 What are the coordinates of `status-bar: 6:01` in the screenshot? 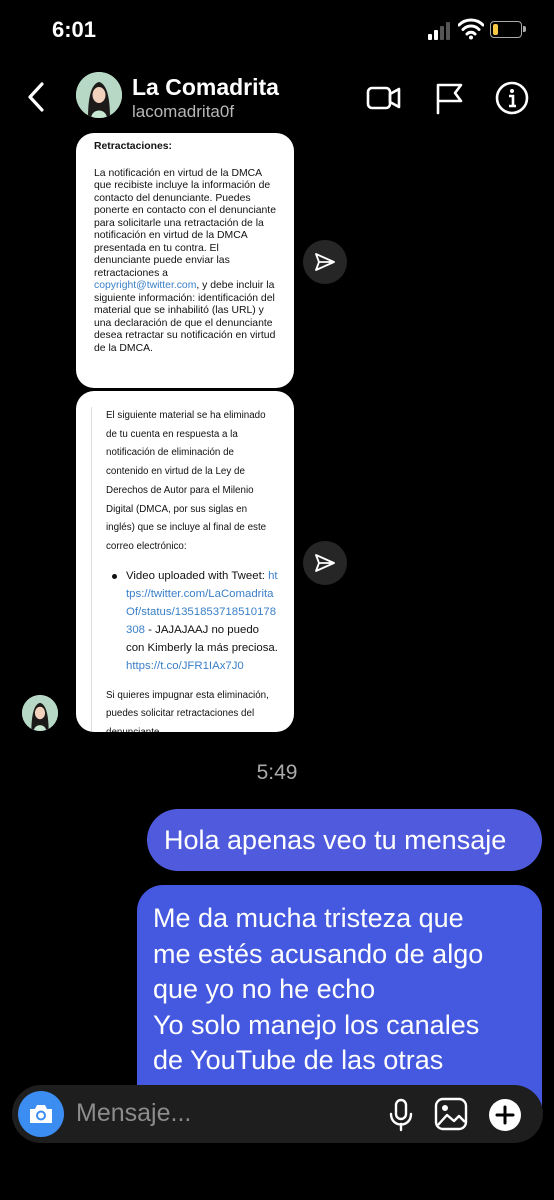 It's located at (277, 30).